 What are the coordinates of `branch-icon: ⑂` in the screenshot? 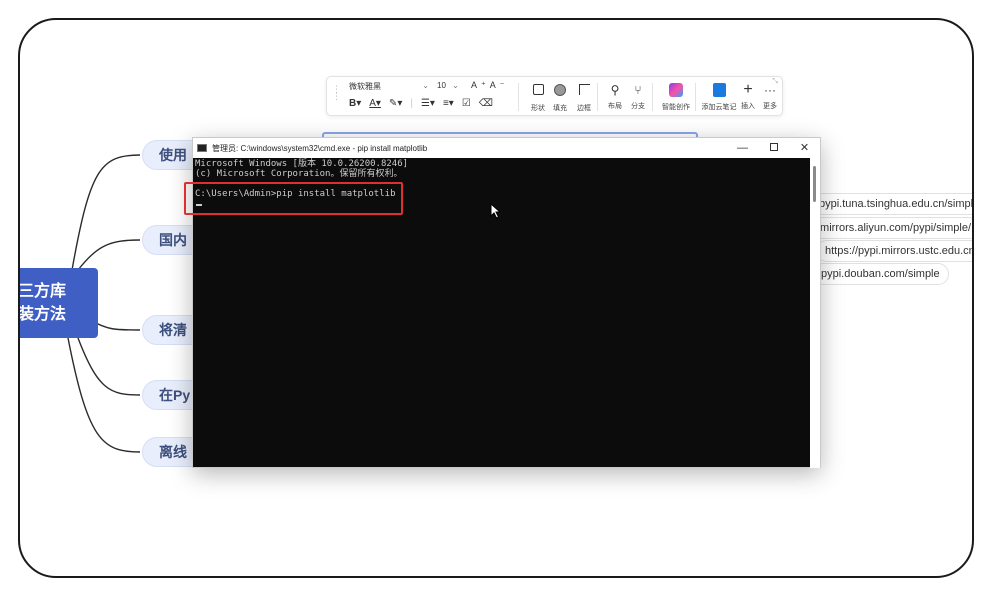 It's located at (638, 90).